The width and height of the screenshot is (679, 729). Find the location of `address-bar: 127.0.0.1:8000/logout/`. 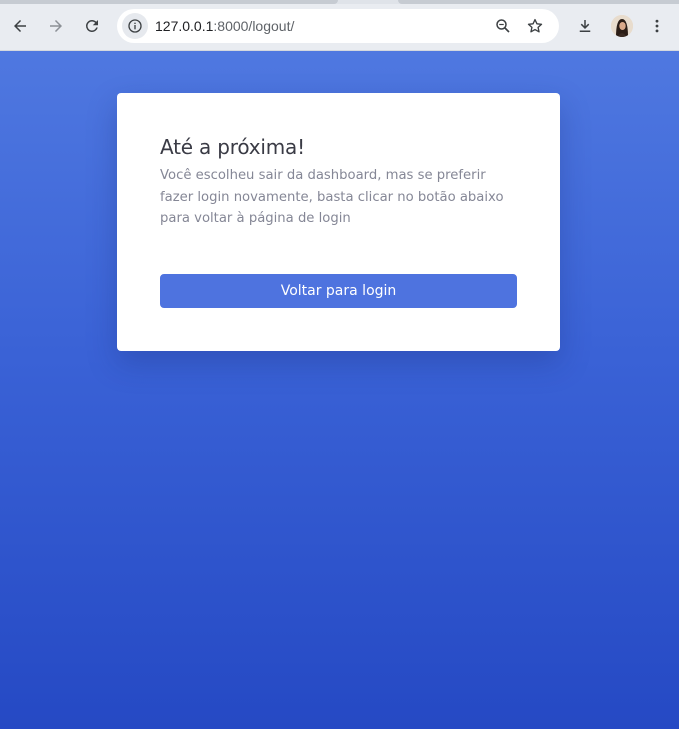

address-bar: 127.0.0.1:8000/logout/ is located at coordinates (338, 26).